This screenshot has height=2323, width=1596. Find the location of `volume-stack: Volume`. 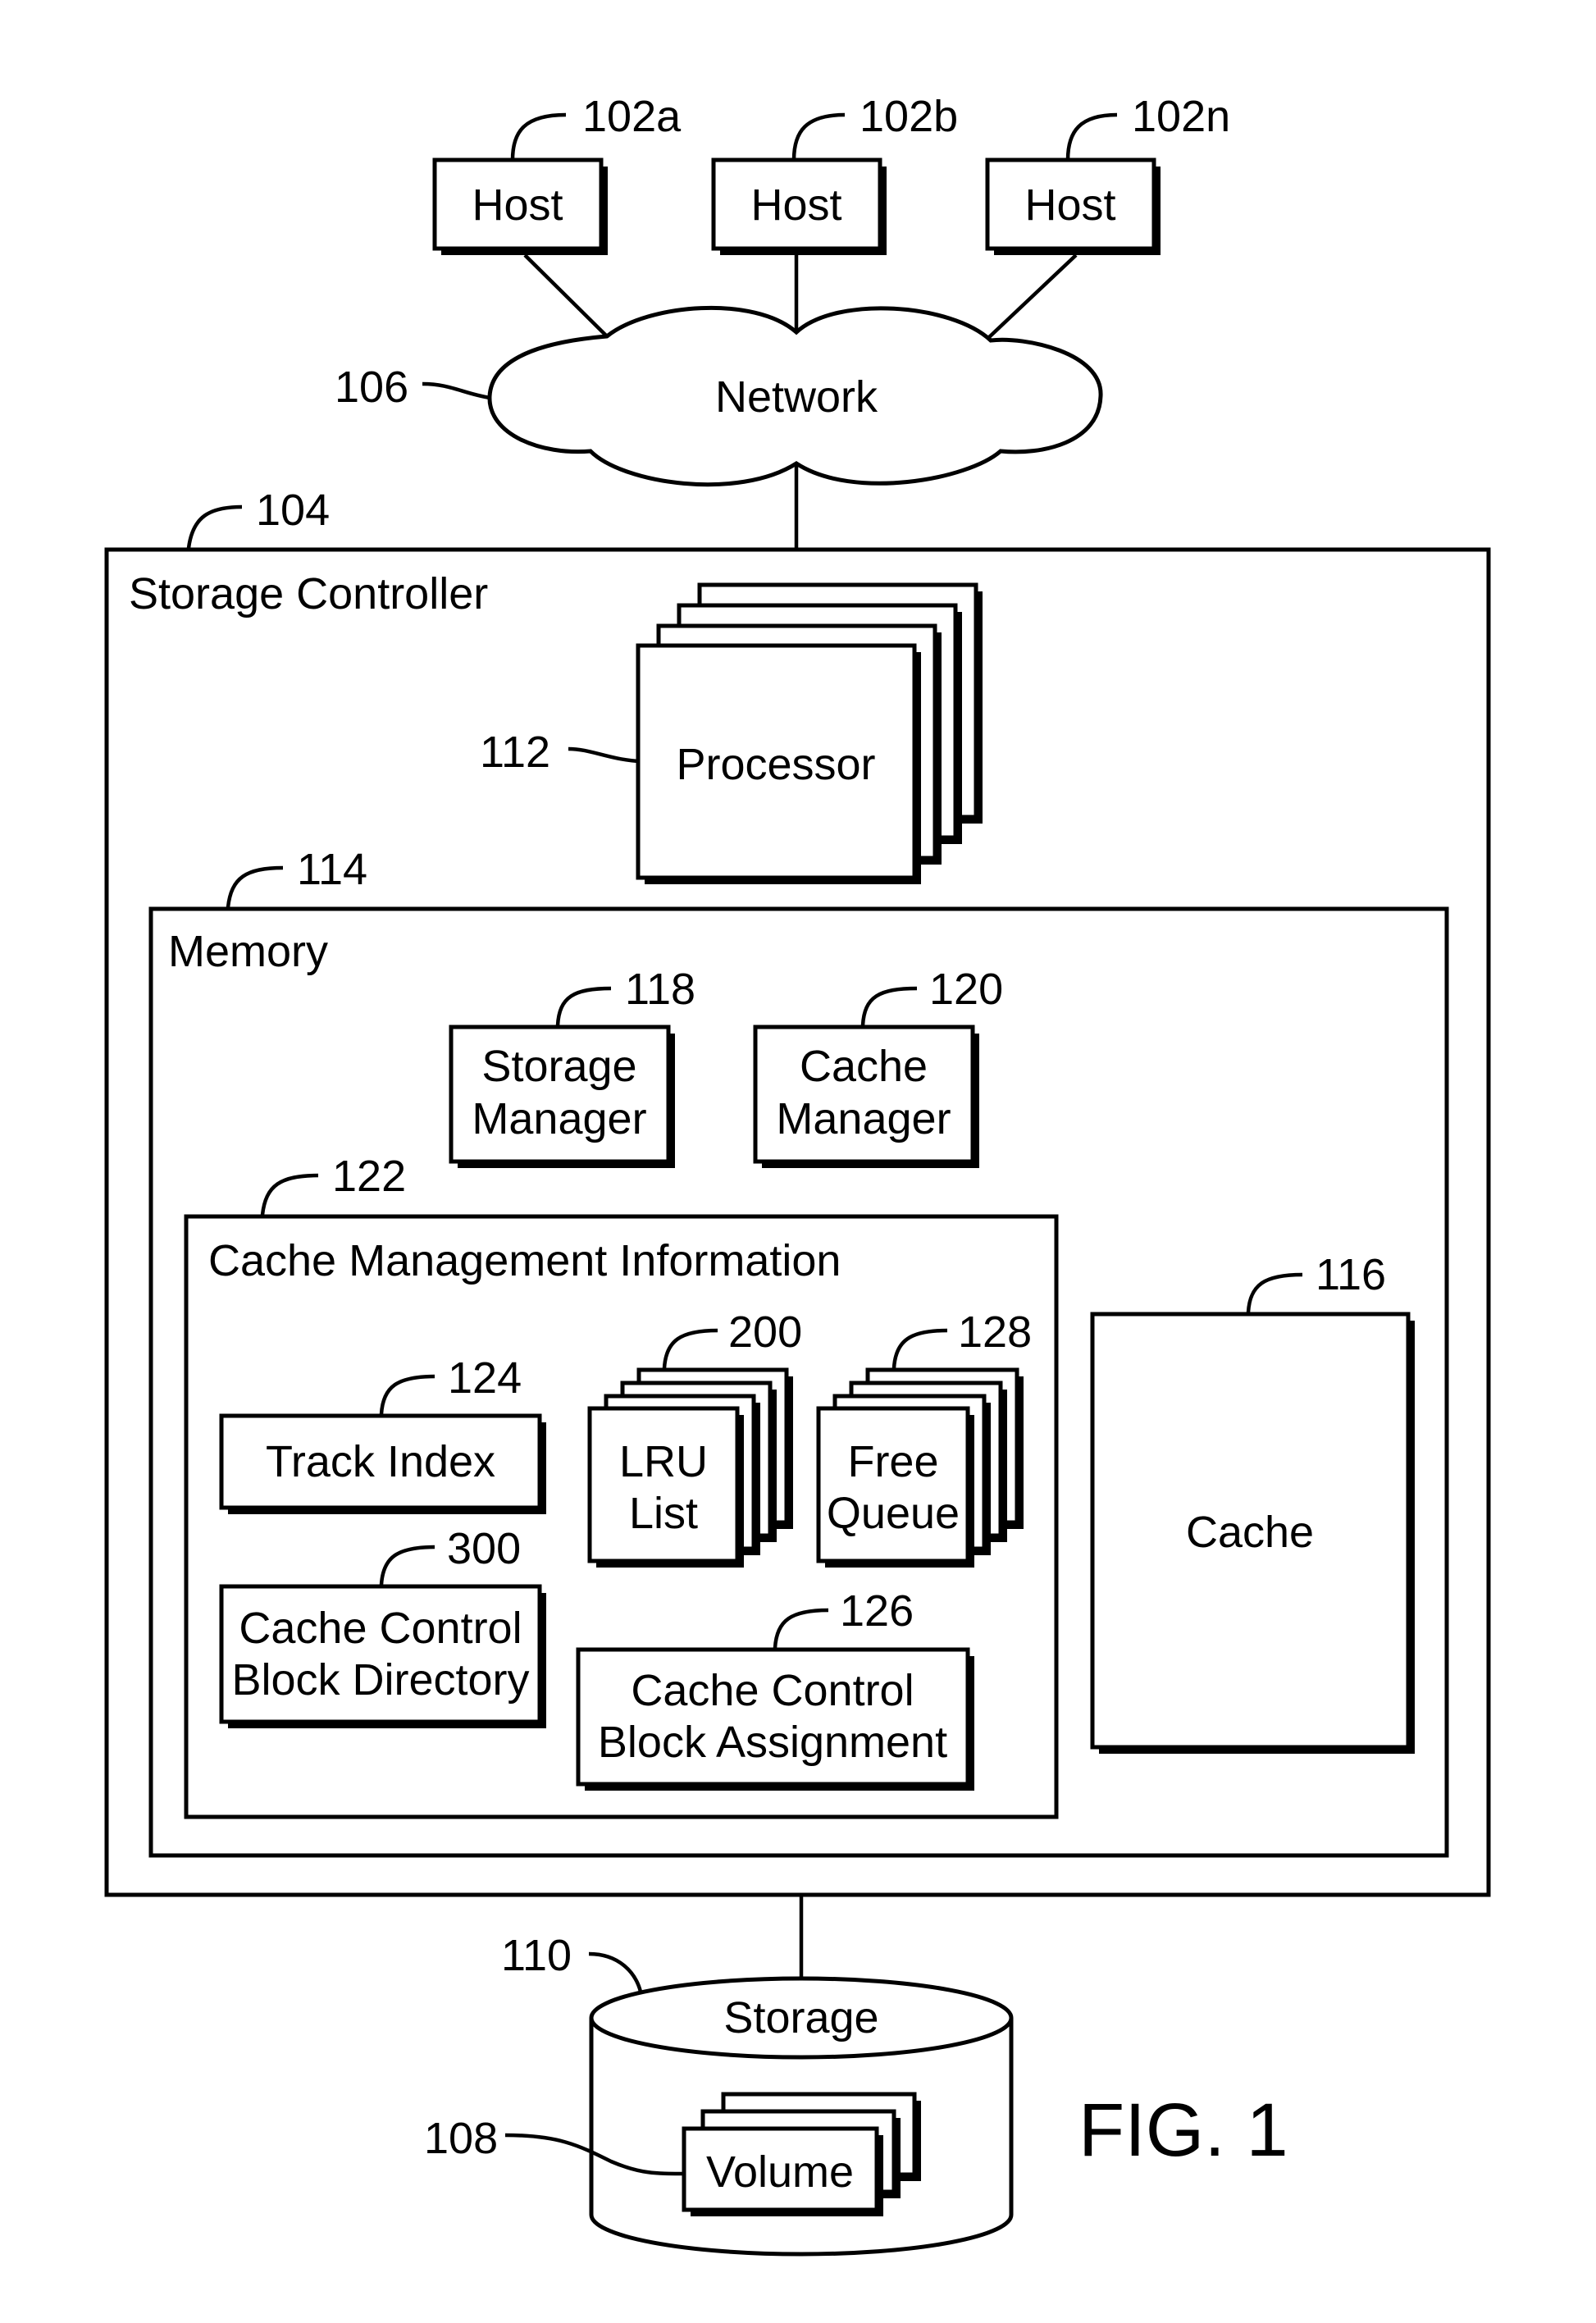

volume-stack: Volume is located at coordinates (801, 2154).